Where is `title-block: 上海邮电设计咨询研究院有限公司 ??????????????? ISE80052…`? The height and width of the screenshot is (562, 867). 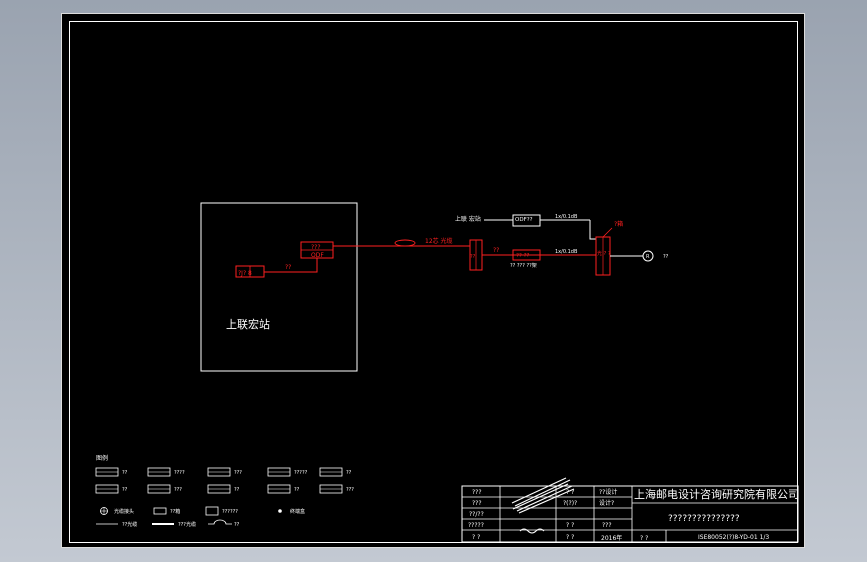
title-block: 上海邮电设计咨询研究院有限公司 ??????????????? ISE80052… is located at coordinates (630, 510).